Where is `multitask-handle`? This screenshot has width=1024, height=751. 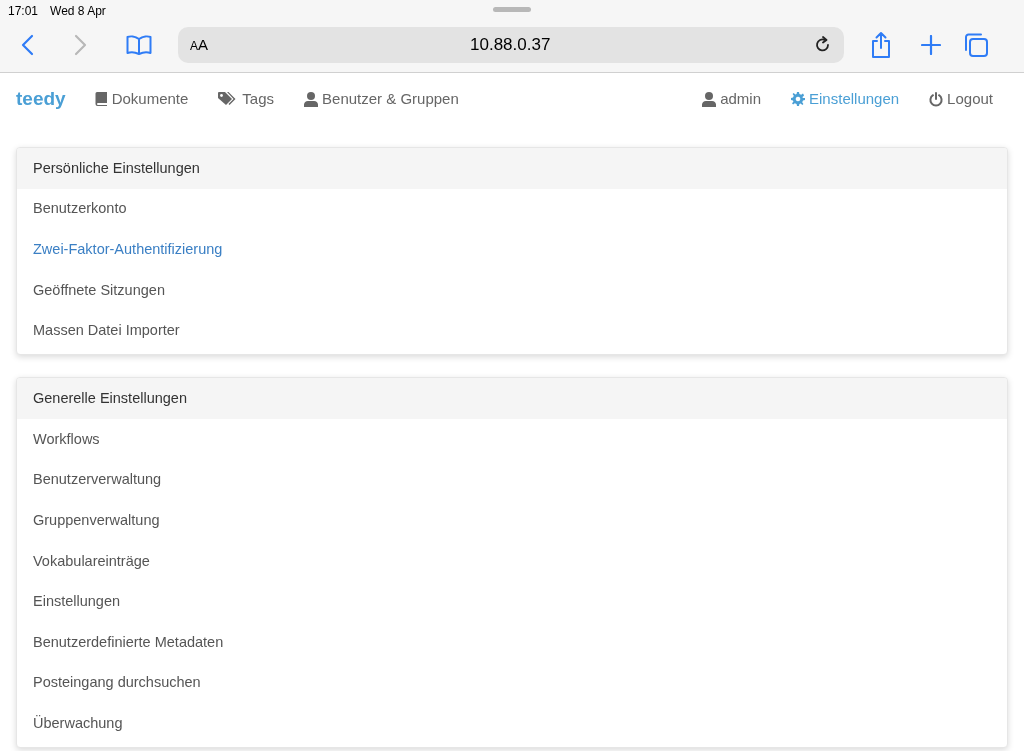
multitask-handle is located at coordinates (512, 9).